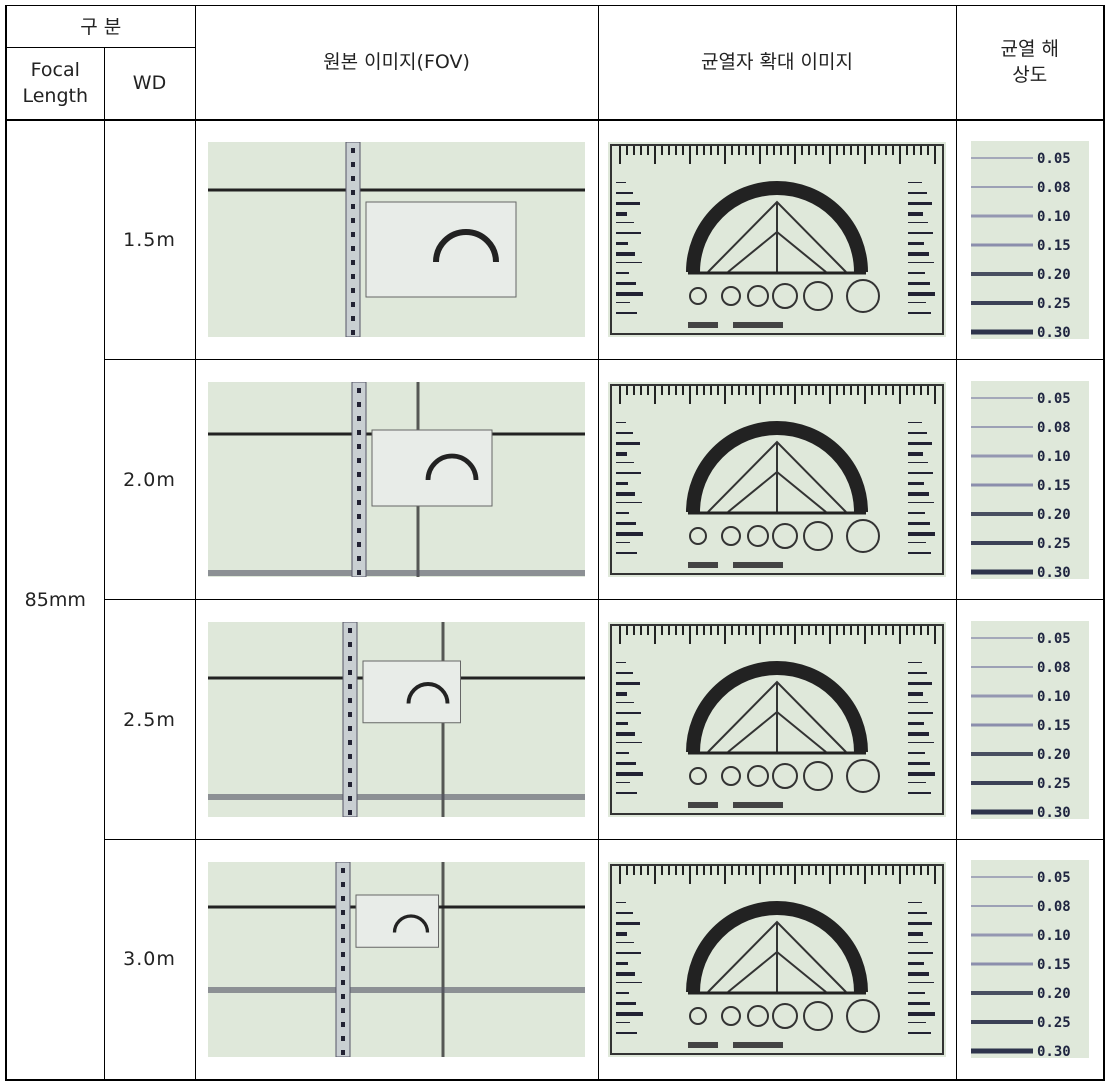 The image size is (1109, 1083). I want to click on wd-value: 2.0m, so click(149, 479).